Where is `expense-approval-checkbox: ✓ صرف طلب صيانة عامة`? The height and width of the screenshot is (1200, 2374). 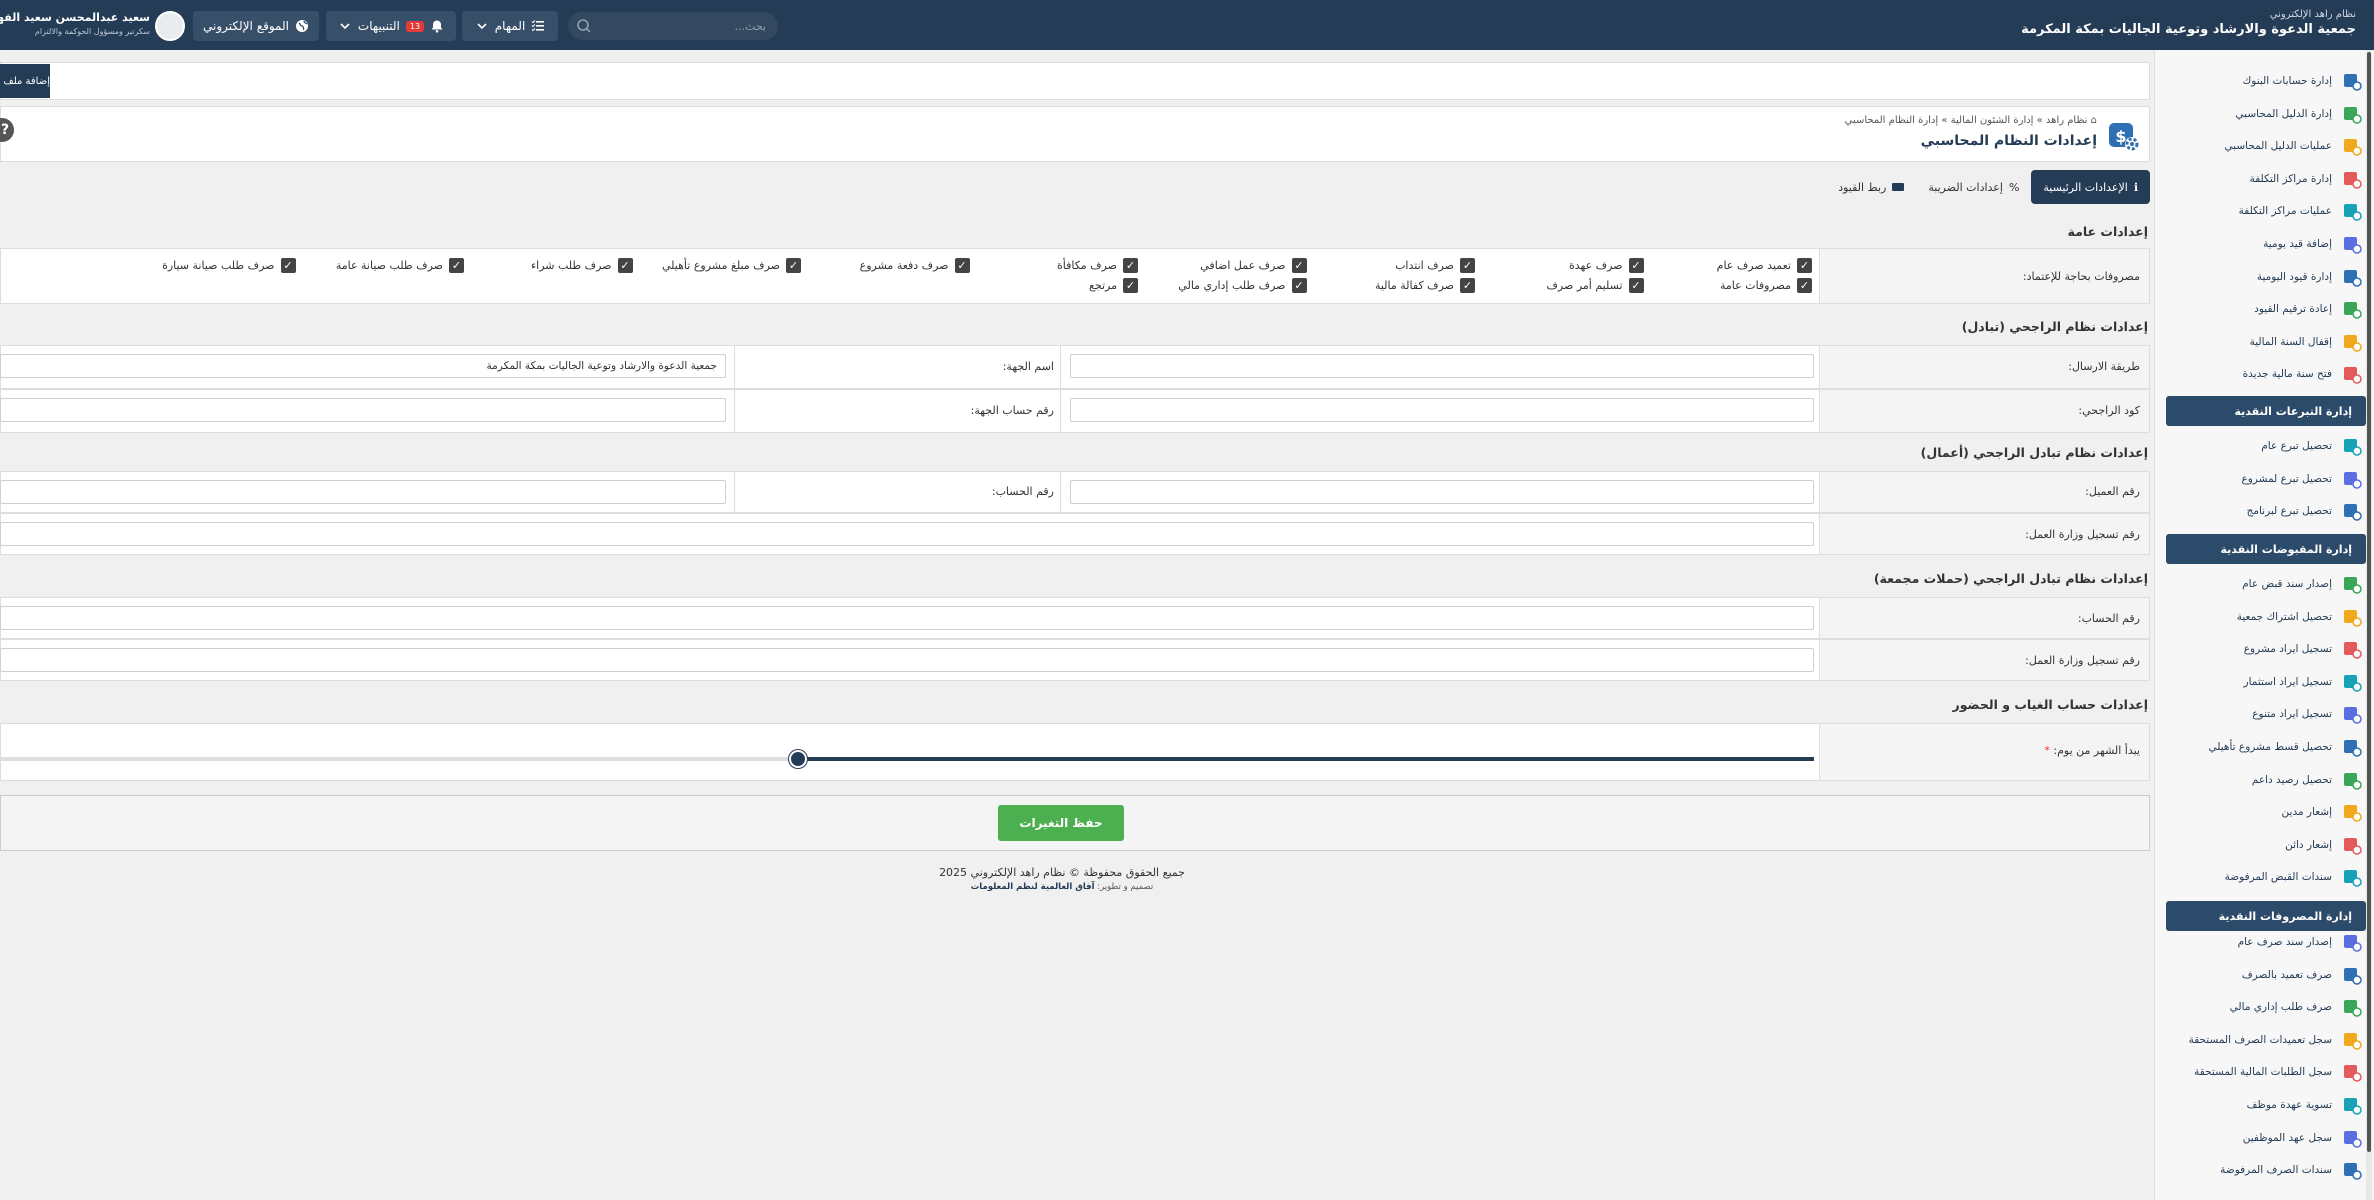 expense-approval-checkbox: ✓ صرف طلب صيانة عامة is located at coordinates (400, 265).